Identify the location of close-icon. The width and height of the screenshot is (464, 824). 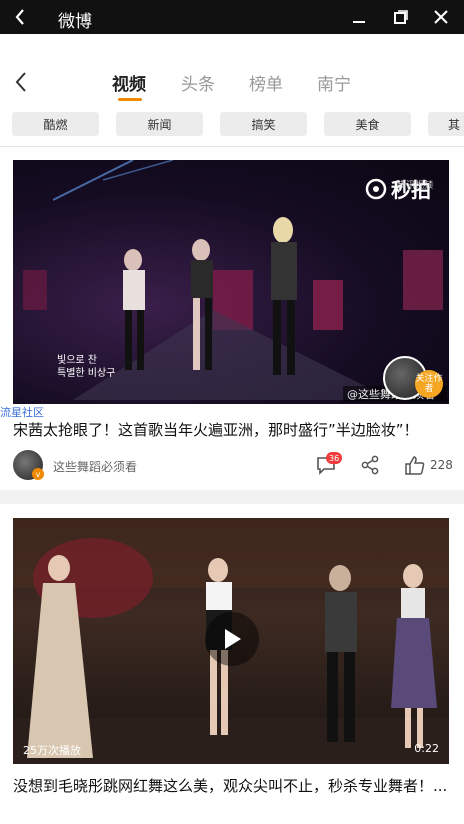
(441, 17).